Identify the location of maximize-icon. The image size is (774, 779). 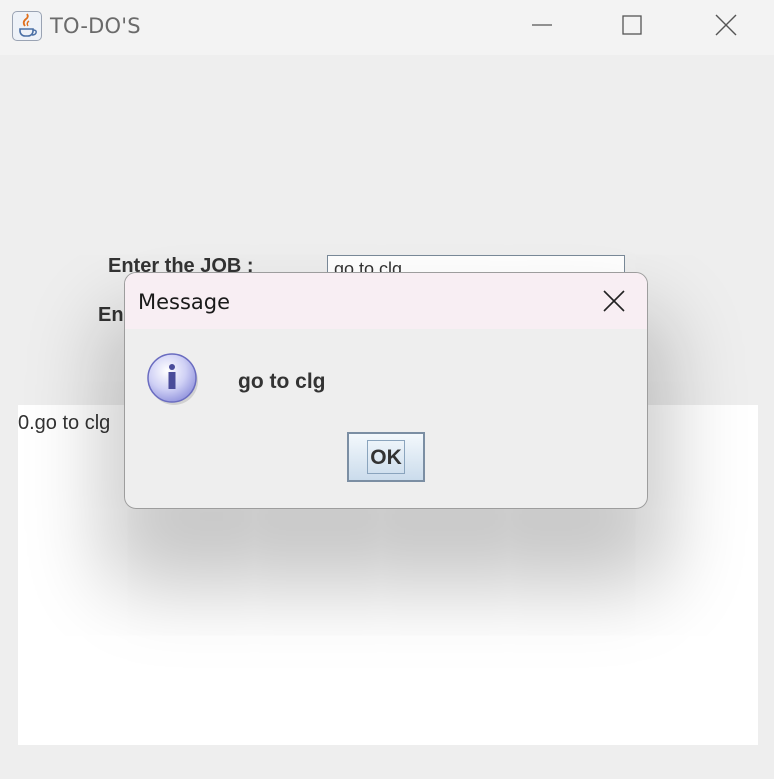
(632, 26).